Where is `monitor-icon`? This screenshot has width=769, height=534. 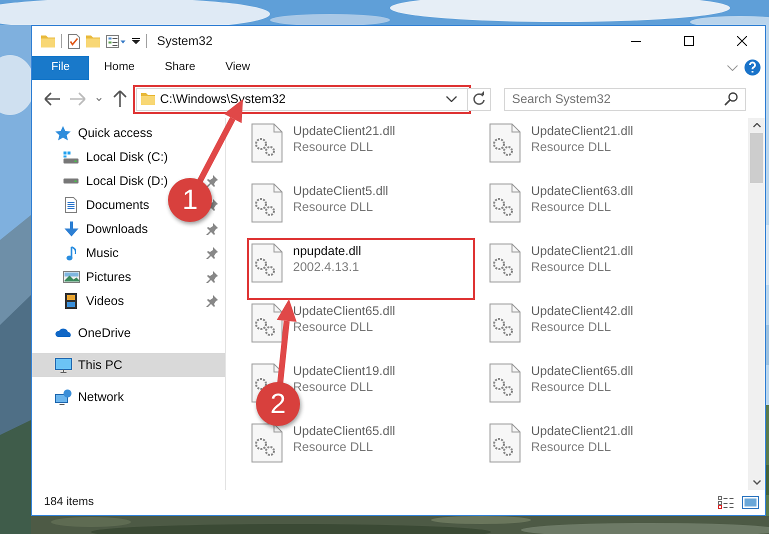
monitor-icon is located at coordinates (63, 365).